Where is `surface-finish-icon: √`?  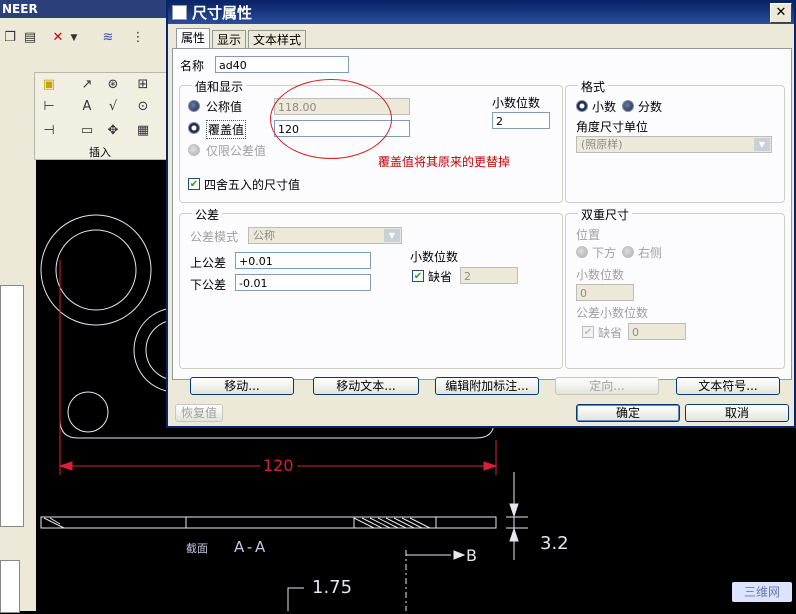
surface-finish-icon: √ is located at coordinates (113, 107).